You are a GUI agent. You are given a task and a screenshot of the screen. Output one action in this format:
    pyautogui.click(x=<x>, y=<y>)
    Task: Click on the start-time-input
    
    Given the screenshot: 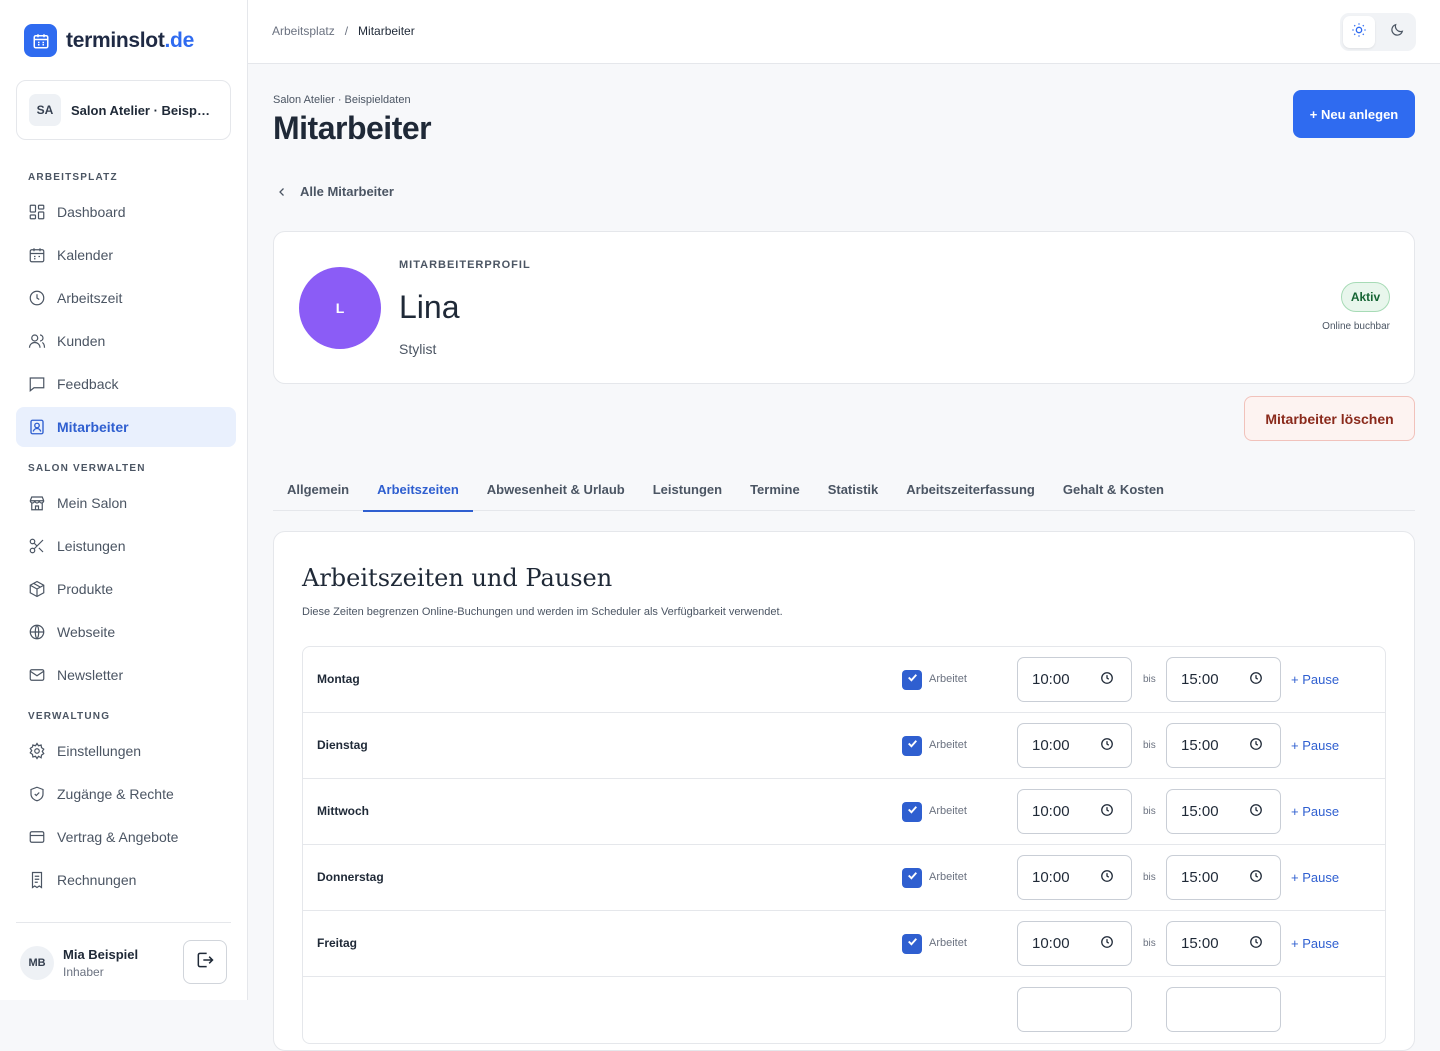 What is the action you would take?
    pyautogui.click(x=1074, y=1009)
    